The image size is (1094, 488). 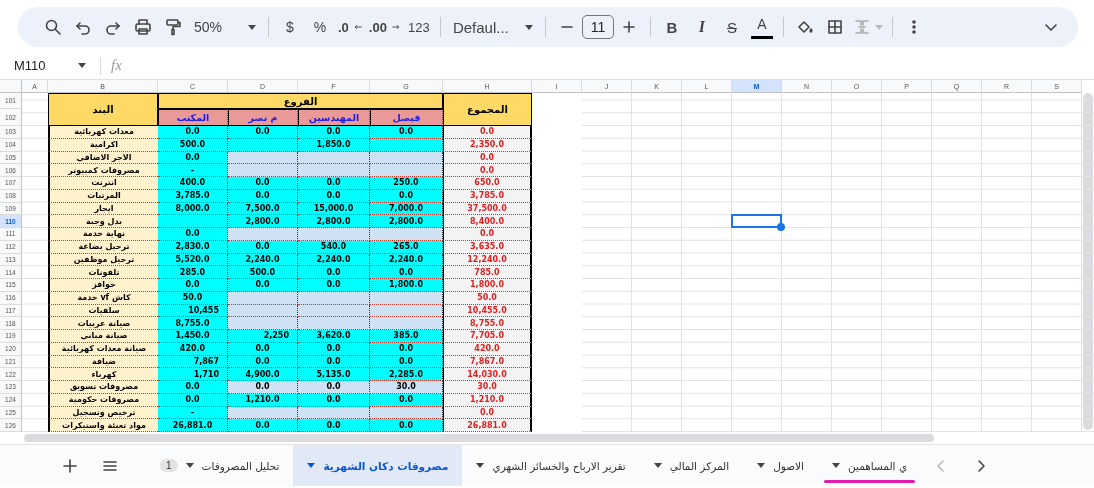 I want to click on table-cell: 8,400.0, so click(x=487, y=221).